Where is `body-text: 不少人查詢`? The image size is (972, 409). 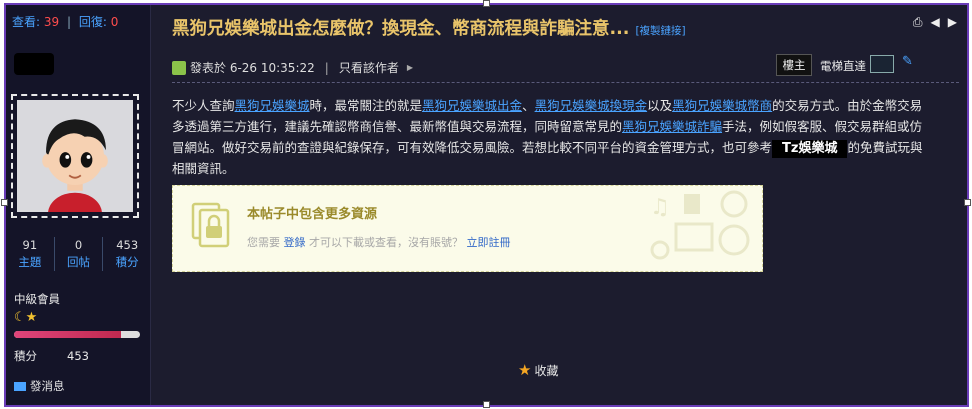
body-text: 不少人查詢 is located at coordinates (203, 105).